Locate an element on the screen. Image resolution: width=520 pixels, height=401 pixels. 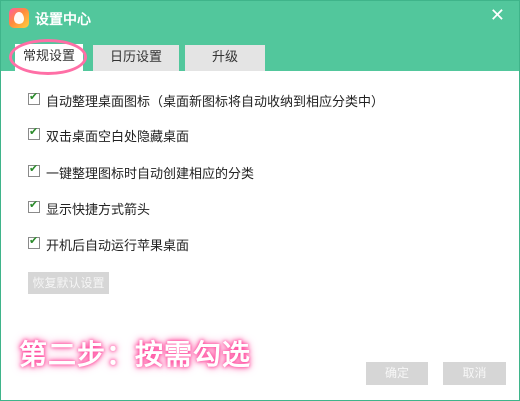
tab-upgrade: 升级 is located at coordinates (225, 58).